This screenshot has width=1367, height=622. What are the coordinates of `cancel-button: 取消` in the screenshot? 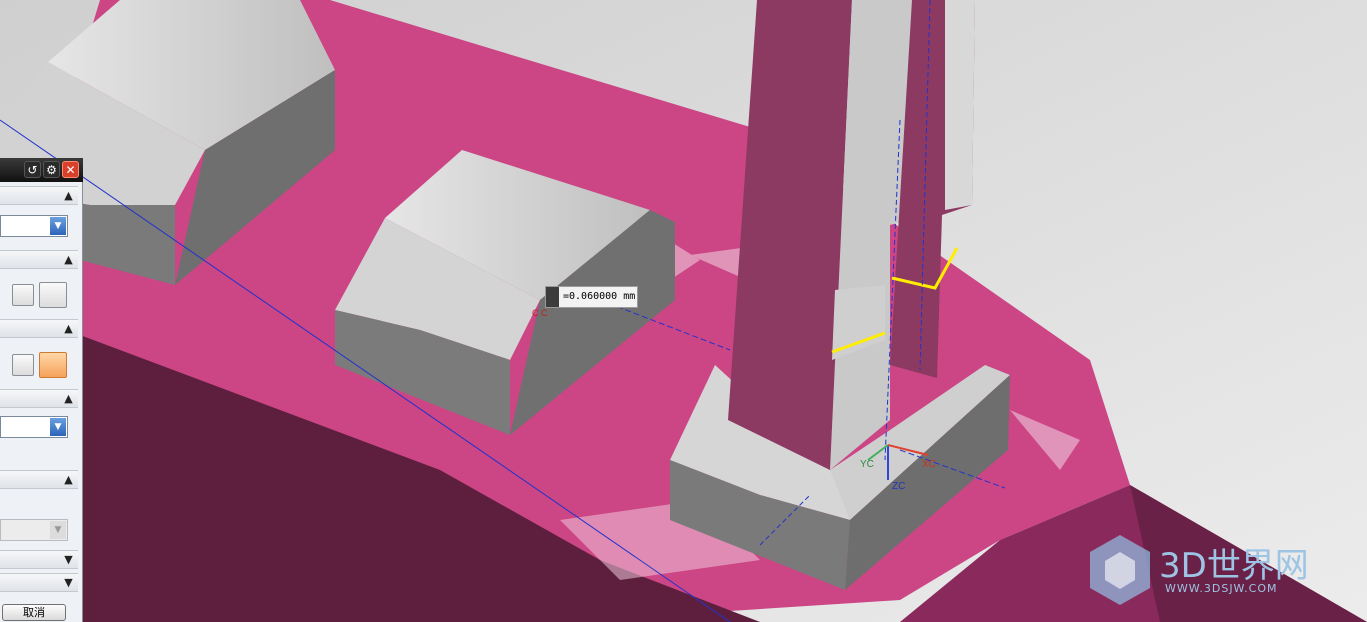 It's located at (34, 612).